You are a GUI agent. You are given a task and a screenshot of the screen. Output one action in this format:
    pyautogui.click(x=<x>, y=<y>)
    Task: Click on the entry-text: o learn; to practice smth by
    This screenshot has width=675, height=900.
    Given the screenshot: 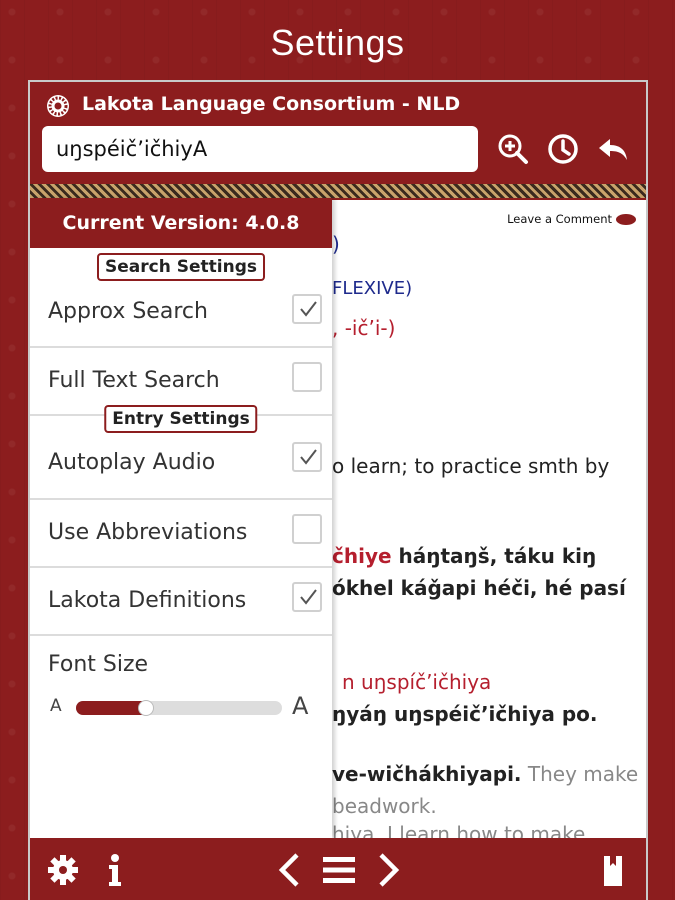 What is the action you would take?
    pyautogui.click(x=471, y=466)
    